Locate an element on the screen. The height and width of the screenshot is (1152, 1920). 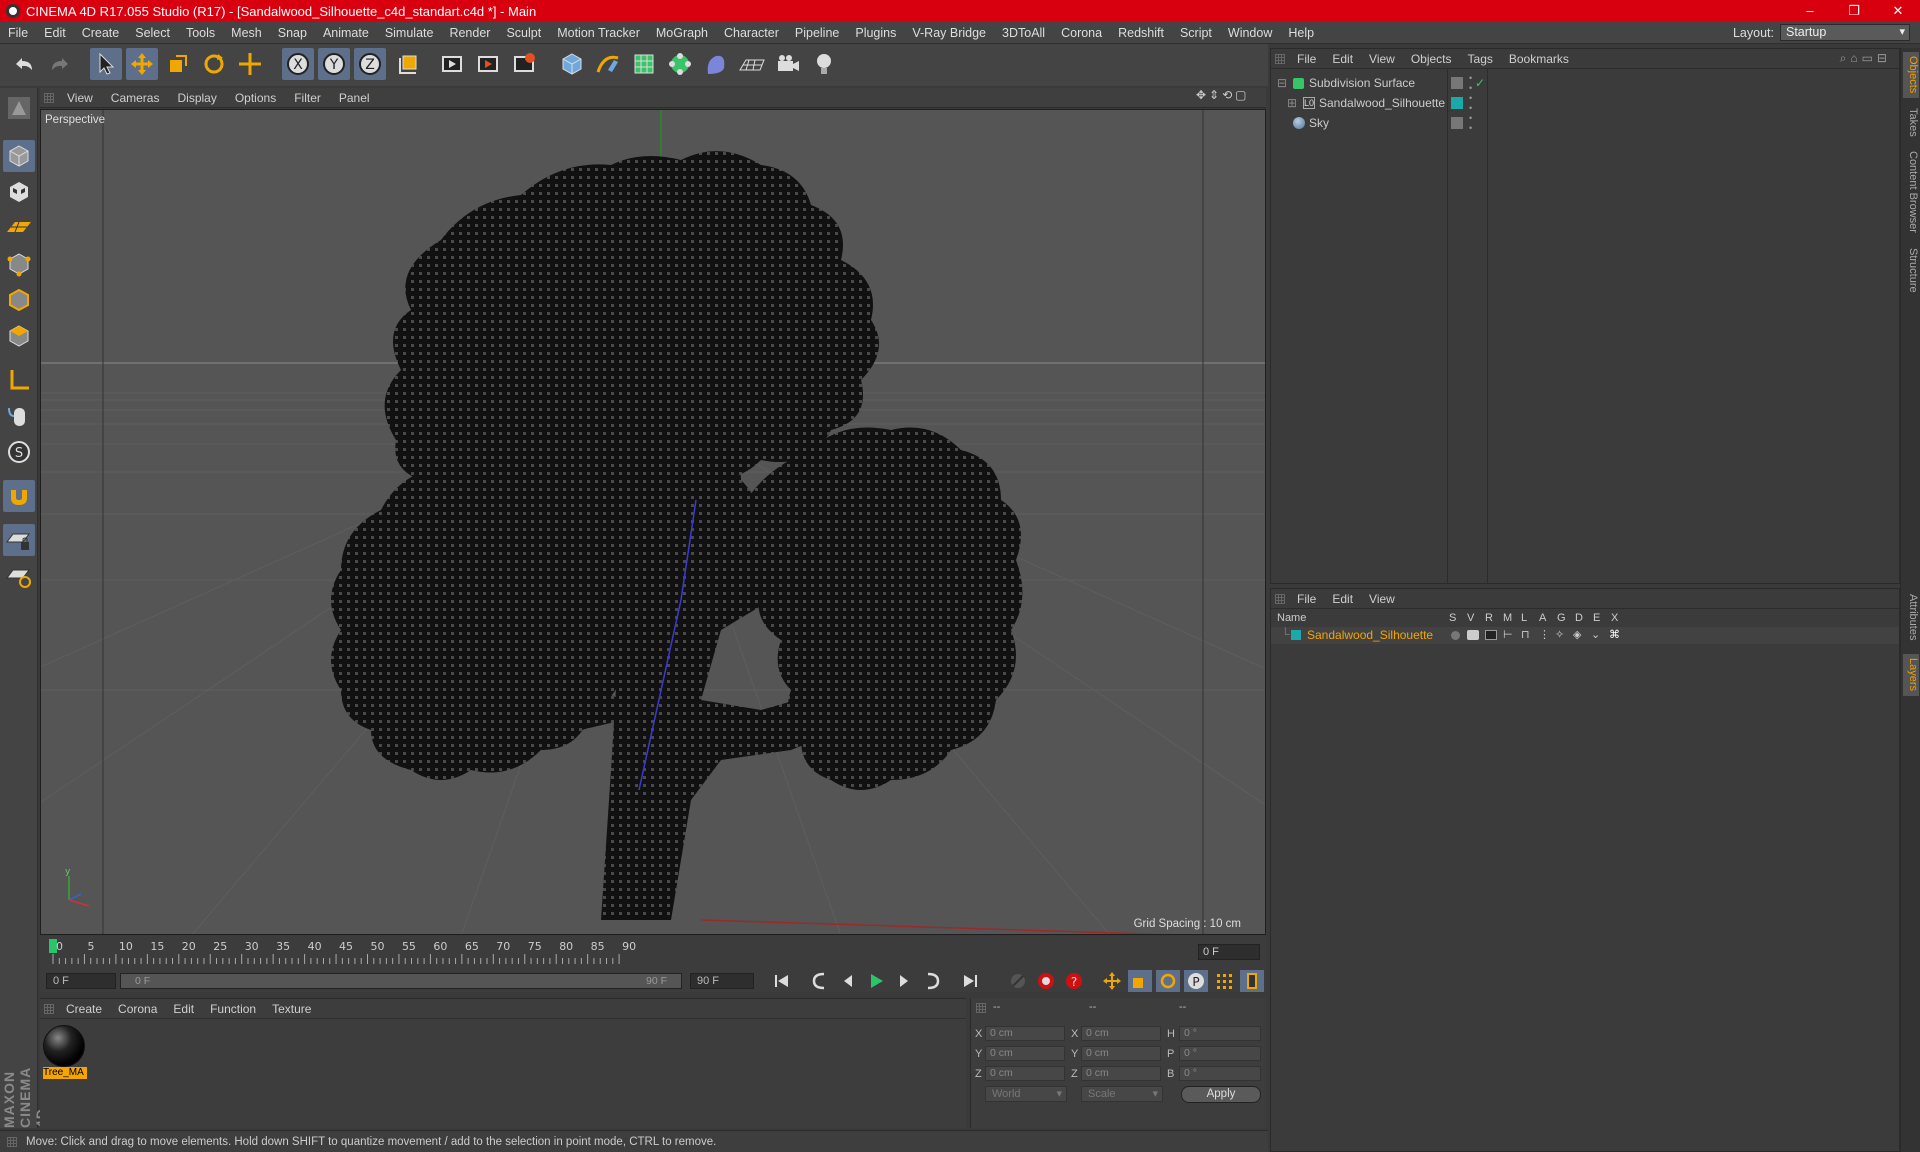
material-menu-texture: Texture is located at coordinates (291, 1009).